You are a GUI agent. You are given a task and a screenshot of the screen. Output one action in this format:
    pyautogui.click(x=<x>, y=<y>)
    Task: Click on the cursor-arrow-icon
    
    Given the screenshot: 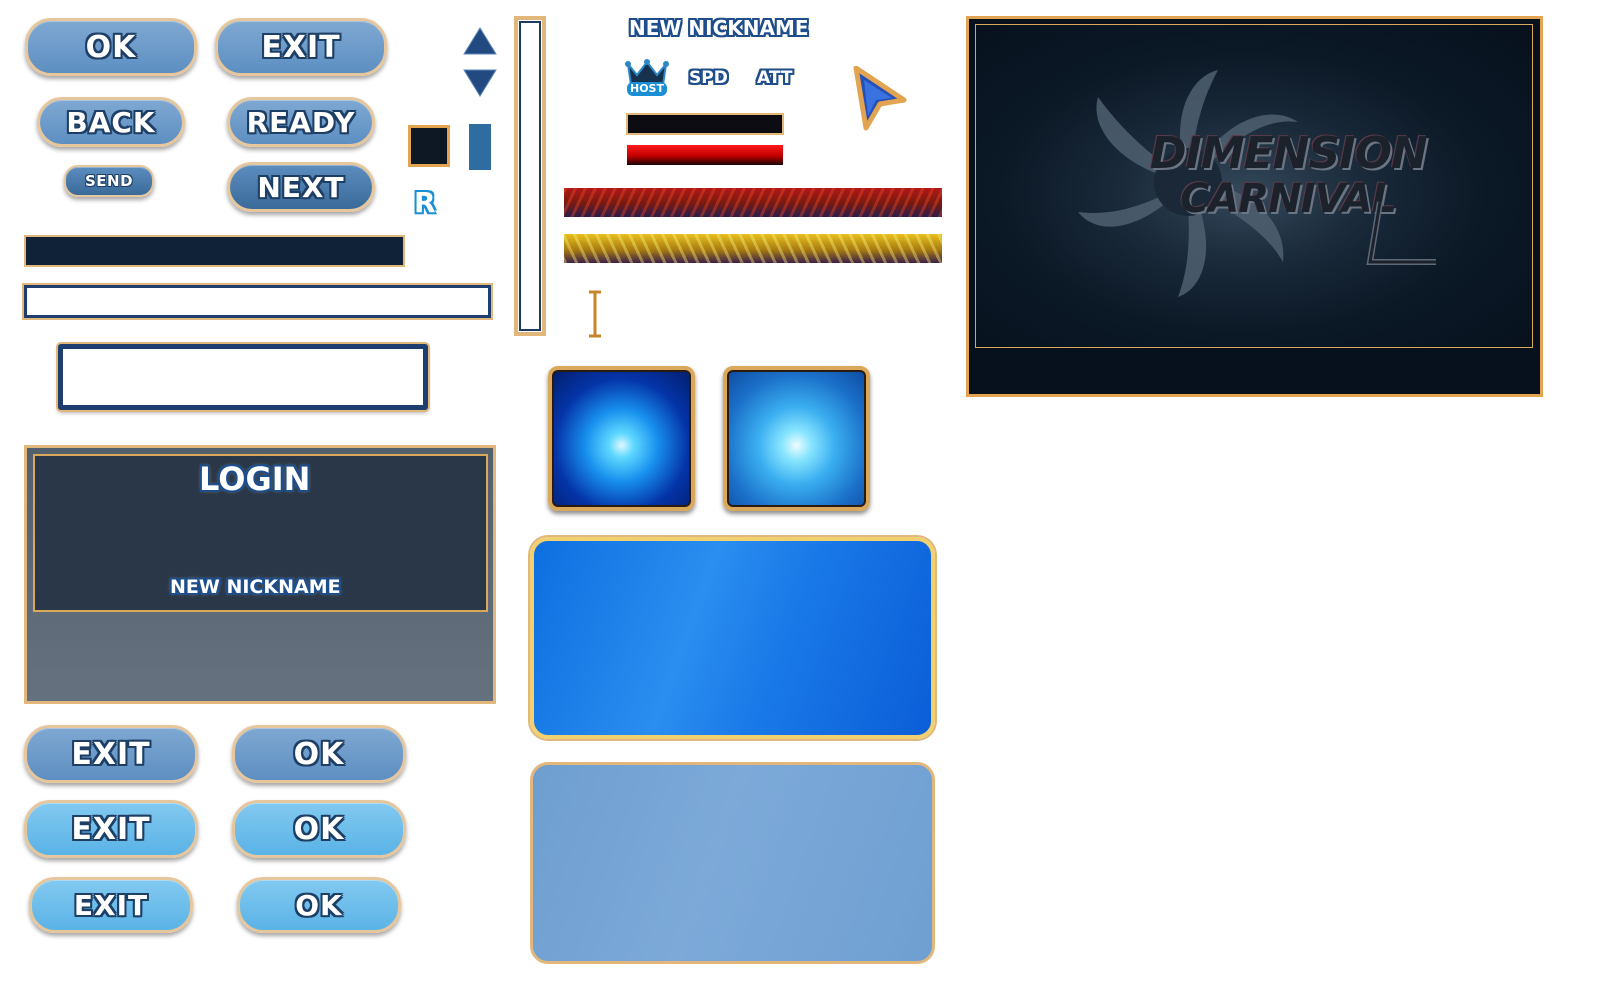 What is the action you would take?
    pyautogui.click(x=880, y=98)
    